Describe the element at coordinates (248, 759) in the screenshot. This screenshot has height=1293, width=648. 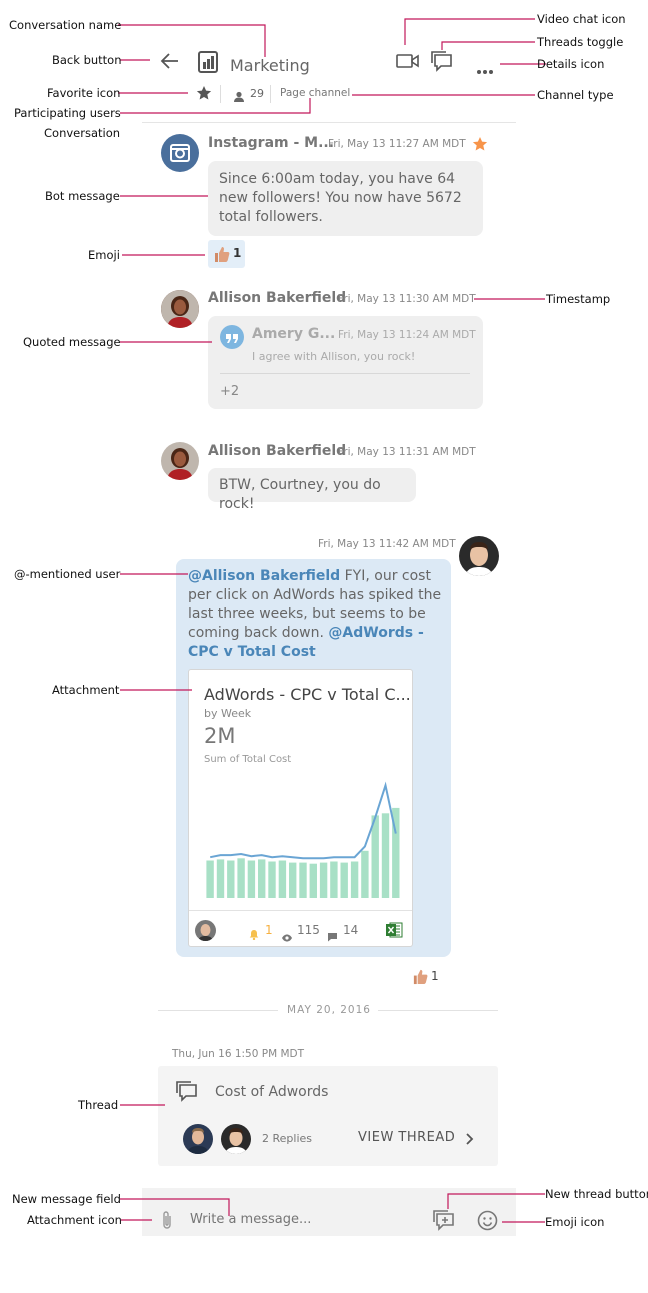
I see `attachment-metric-label: Sum of Total Cost` at that location.